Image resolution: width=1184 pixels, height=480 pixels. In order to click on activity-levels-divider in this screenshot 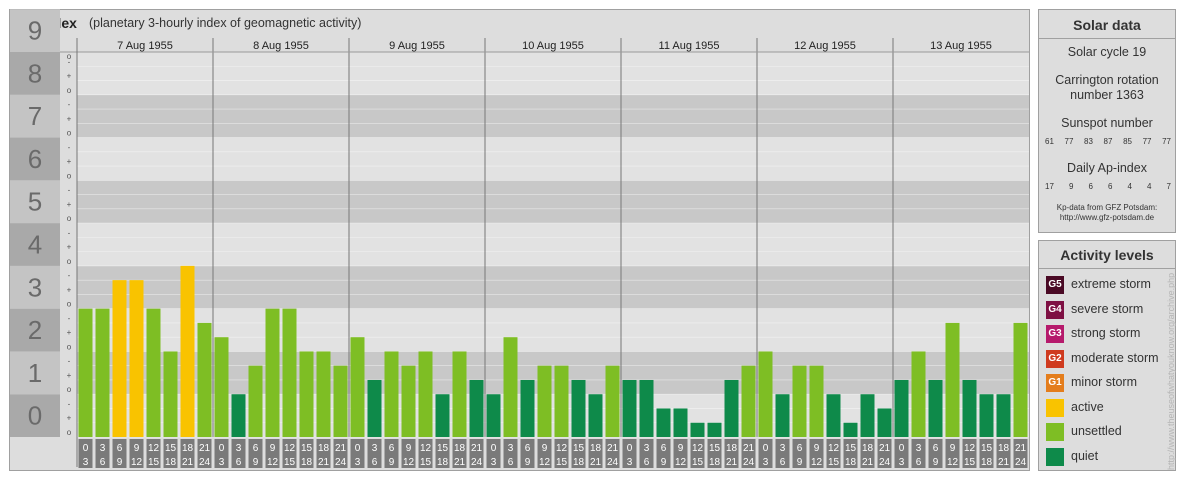, I will do `click(1107, 268)`.